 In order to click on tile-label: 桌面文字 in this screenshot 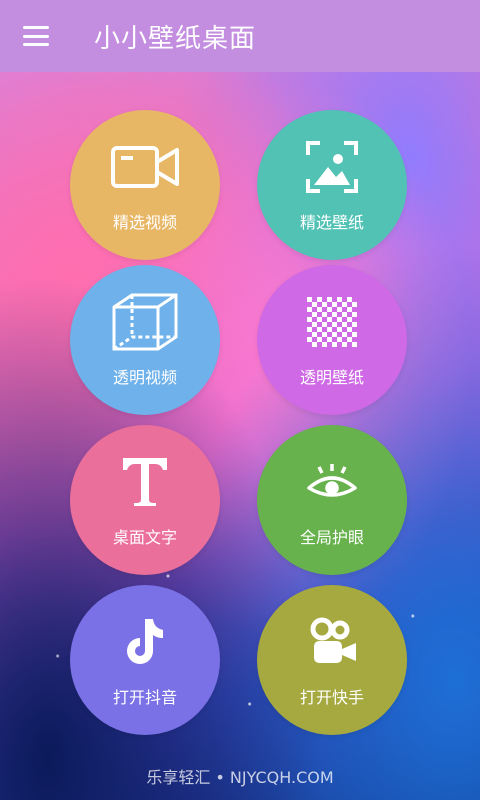, I will do `click(144, 537)`.